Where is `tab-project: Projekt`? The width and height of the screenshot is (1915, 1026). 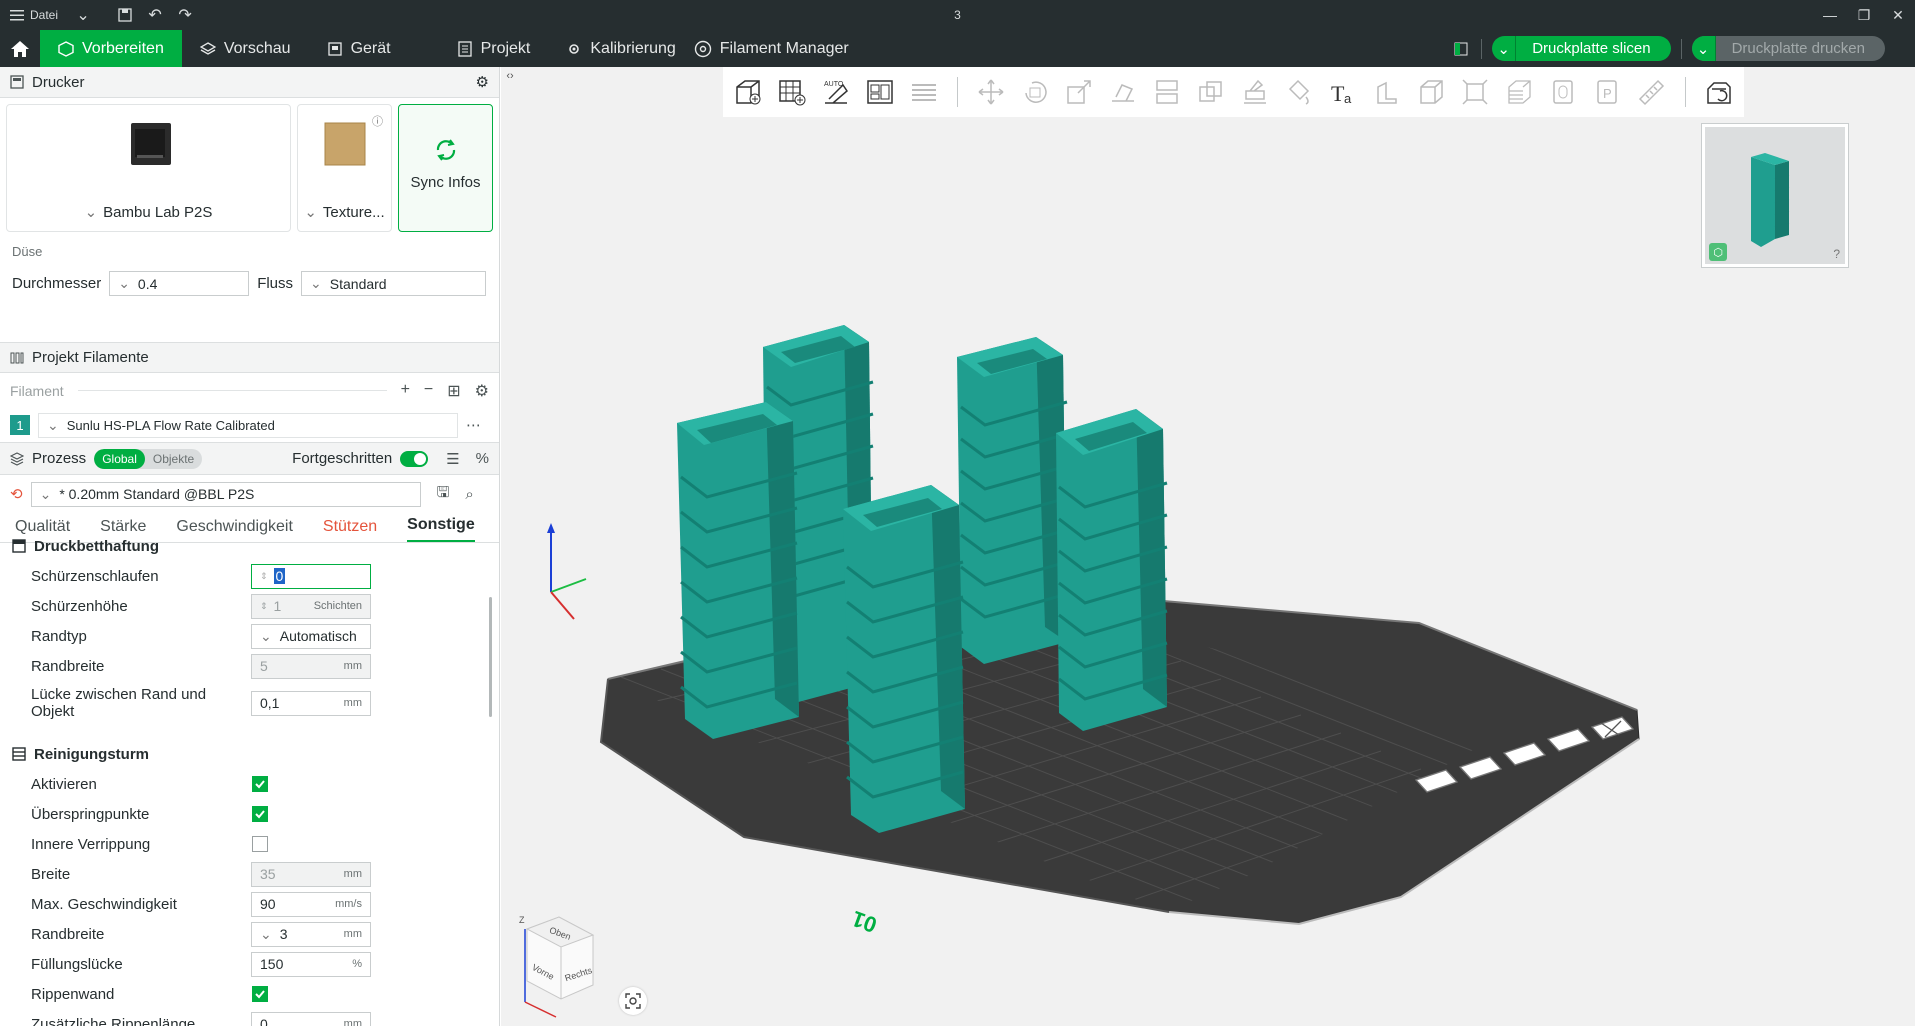 tab-project: Projekt is located at coordinates (494, 48).